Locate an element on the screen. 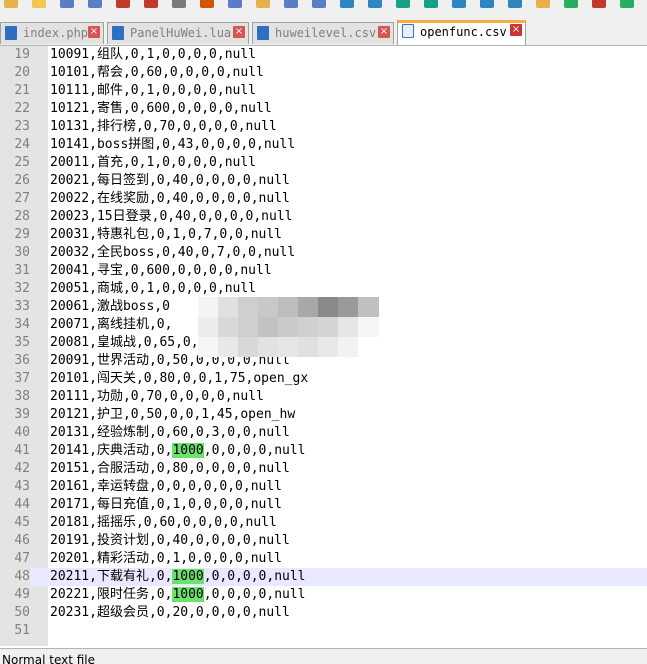  print-icon is located at coordinates (179, 4).